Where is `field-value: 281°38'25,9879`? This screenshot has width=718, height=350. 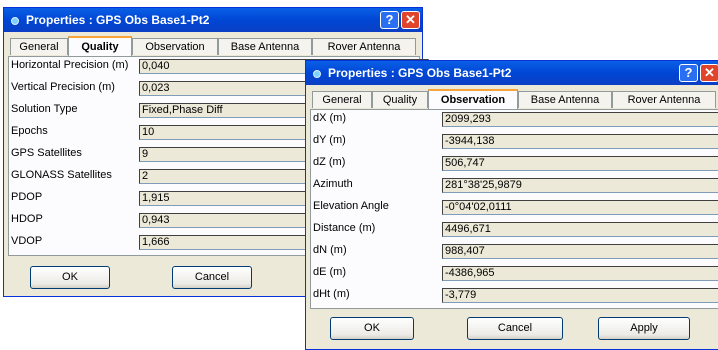
field-value: 281°38'25,9879 is located at coordinates (580, 185).